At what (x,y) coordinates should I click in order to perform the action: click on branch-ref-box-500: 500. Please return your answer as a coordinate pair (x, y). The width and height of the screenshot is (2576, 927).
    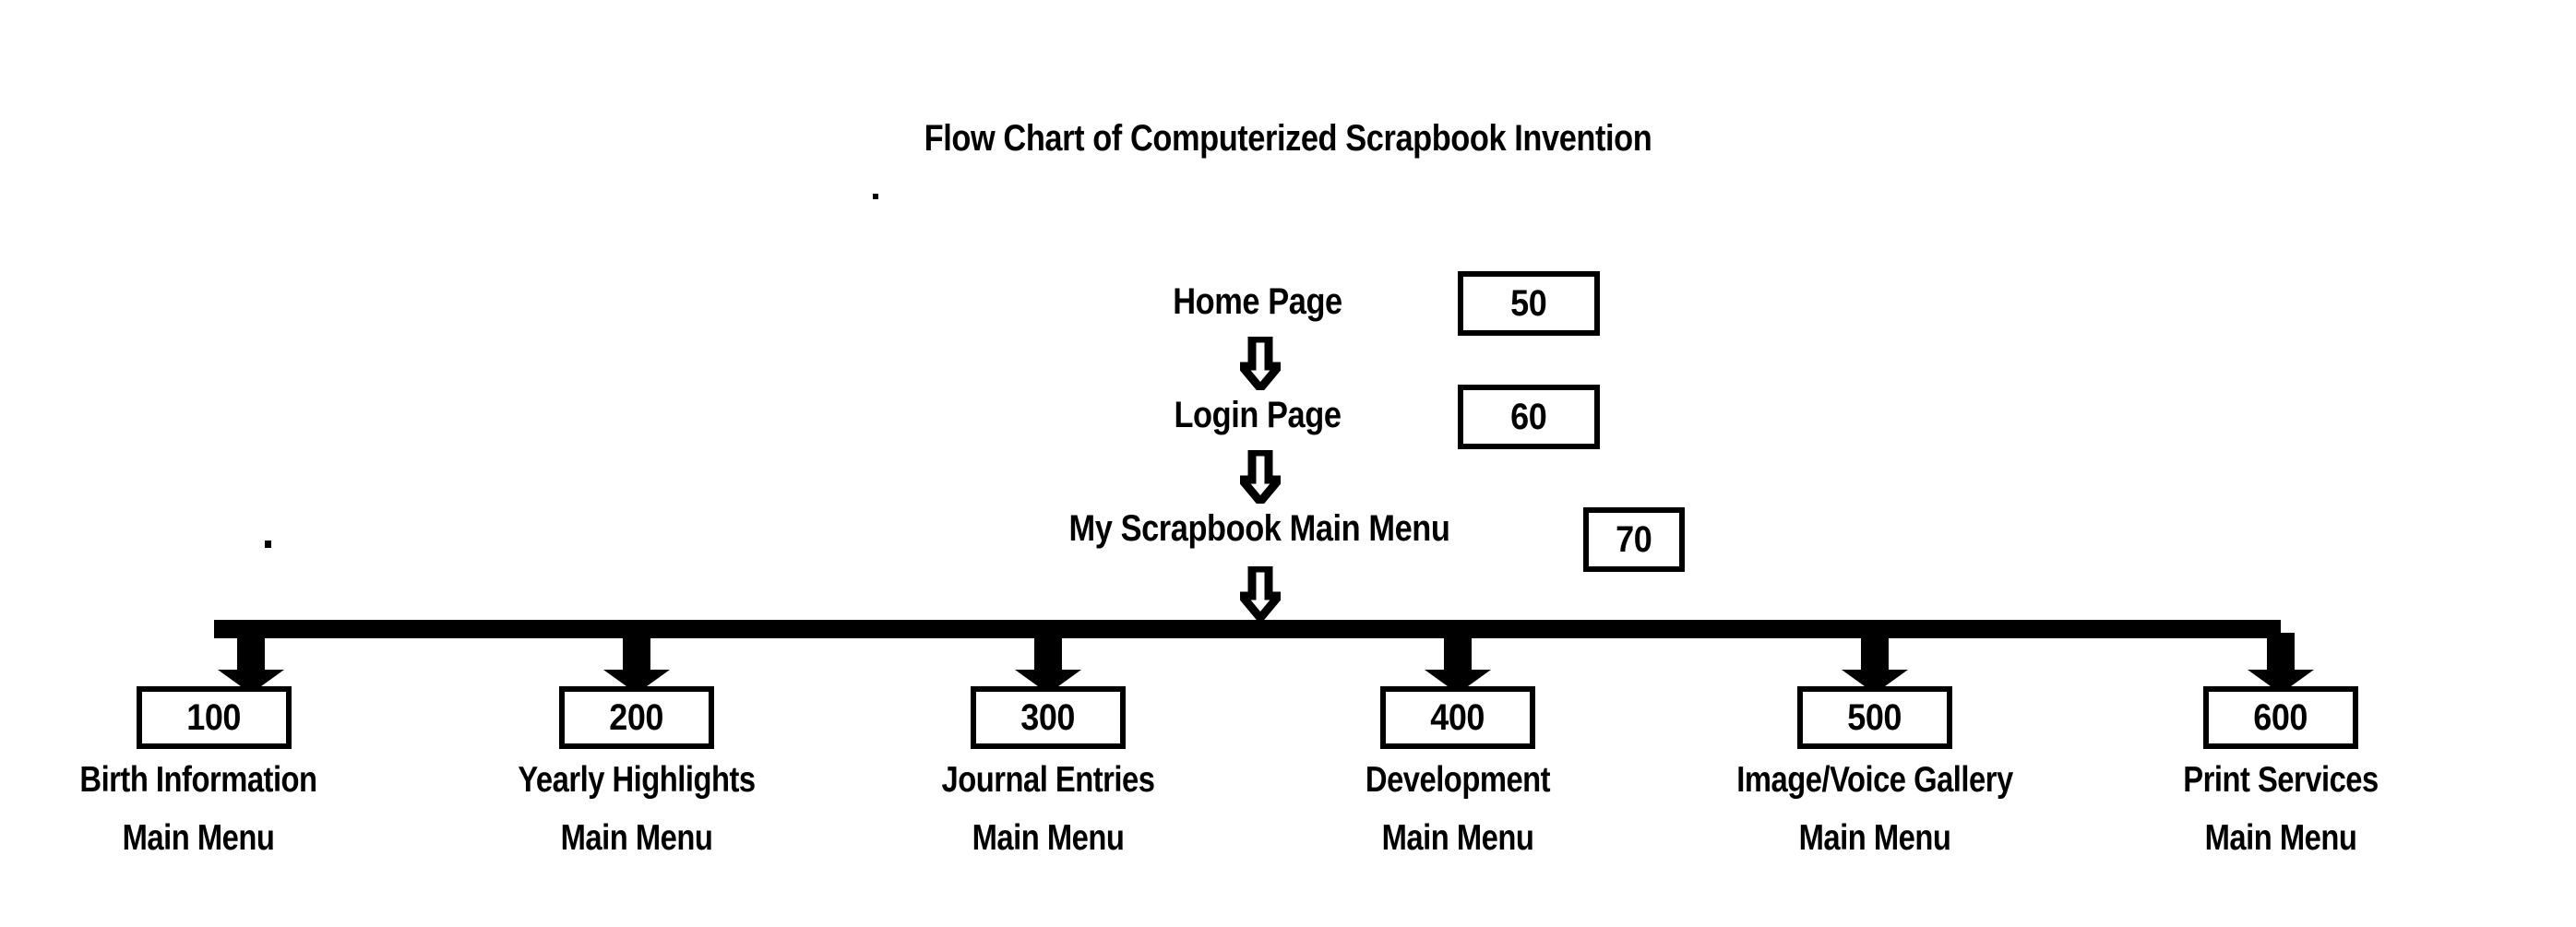
    Looking at the image, I should click on (1874, 717).